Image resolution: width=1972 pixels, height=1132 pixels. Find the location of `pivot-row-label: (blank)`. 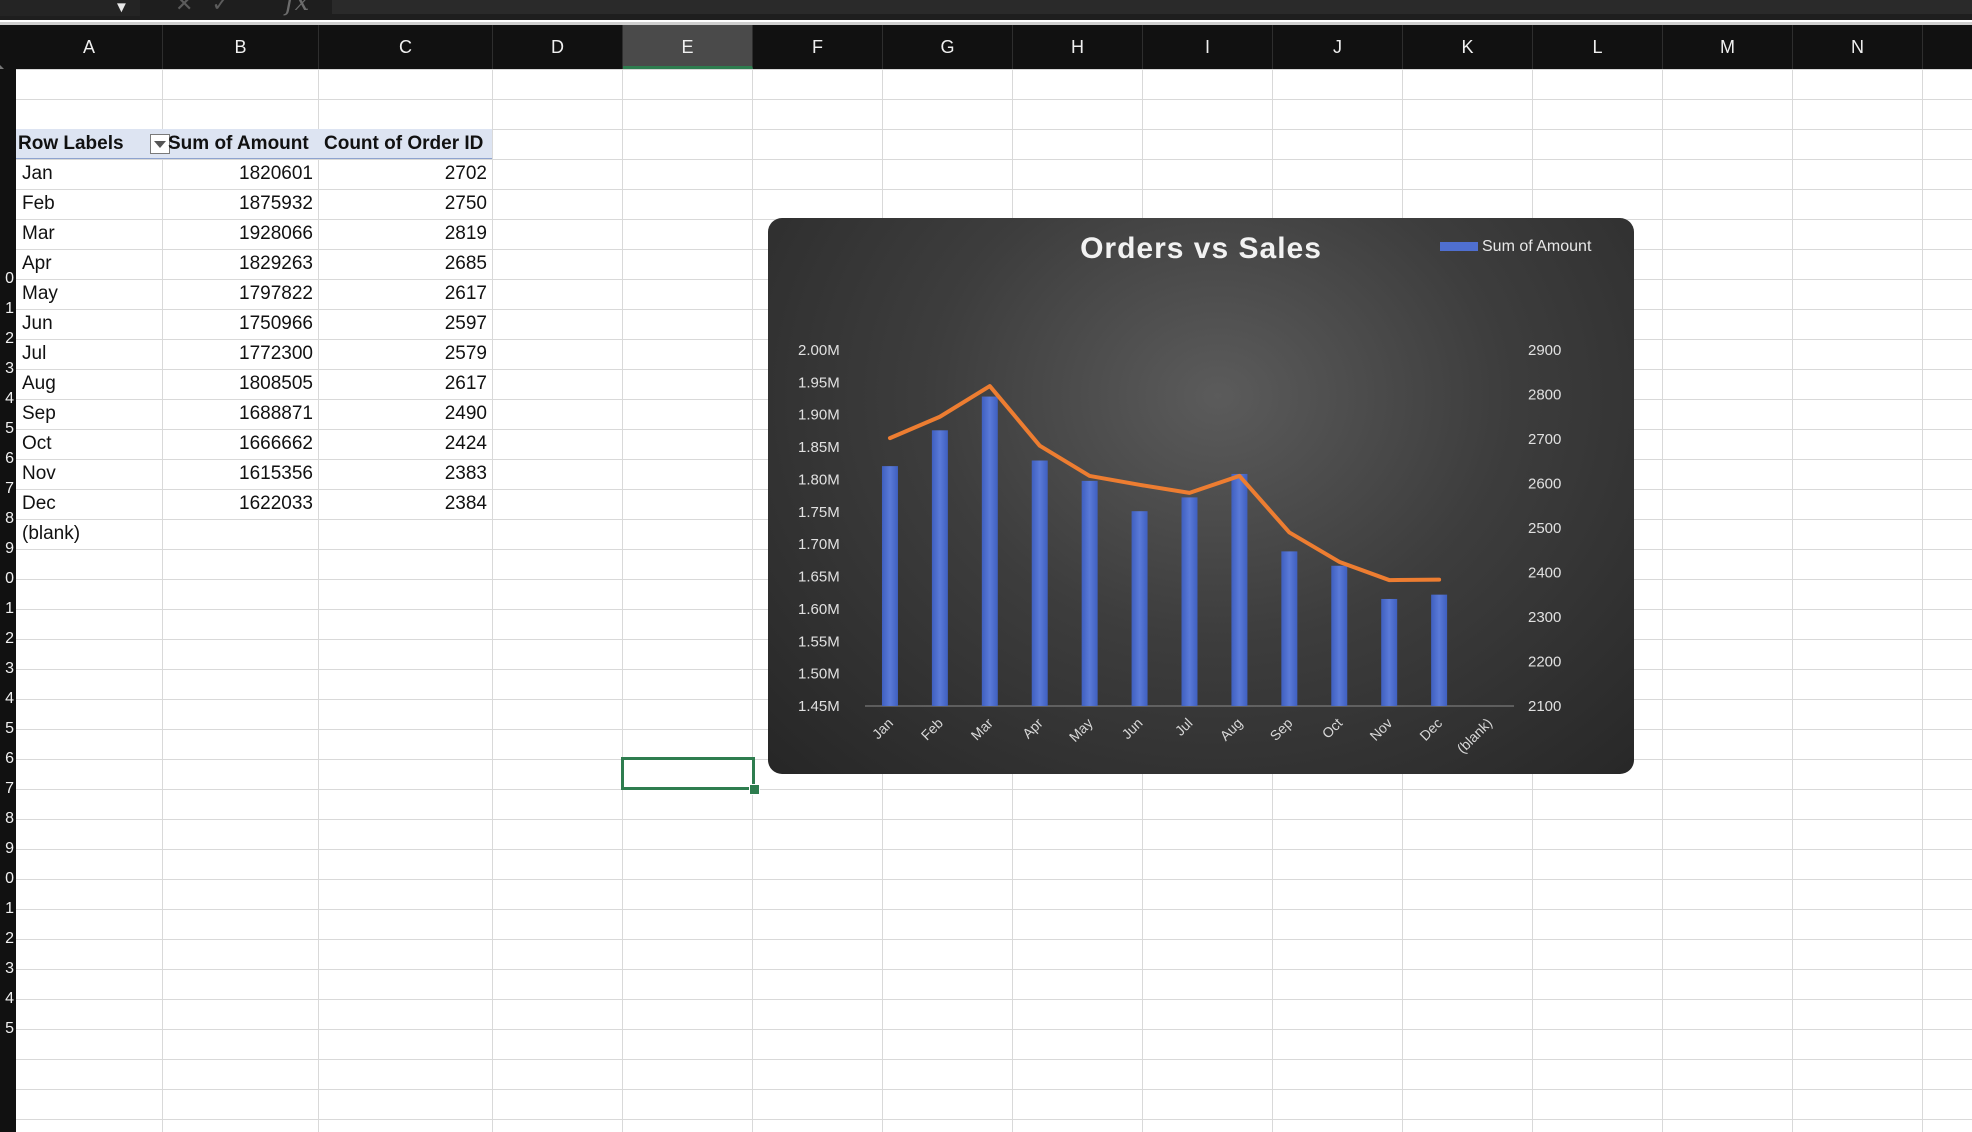

pivot-row-label: (blank) is located at coordinates (82, 534).